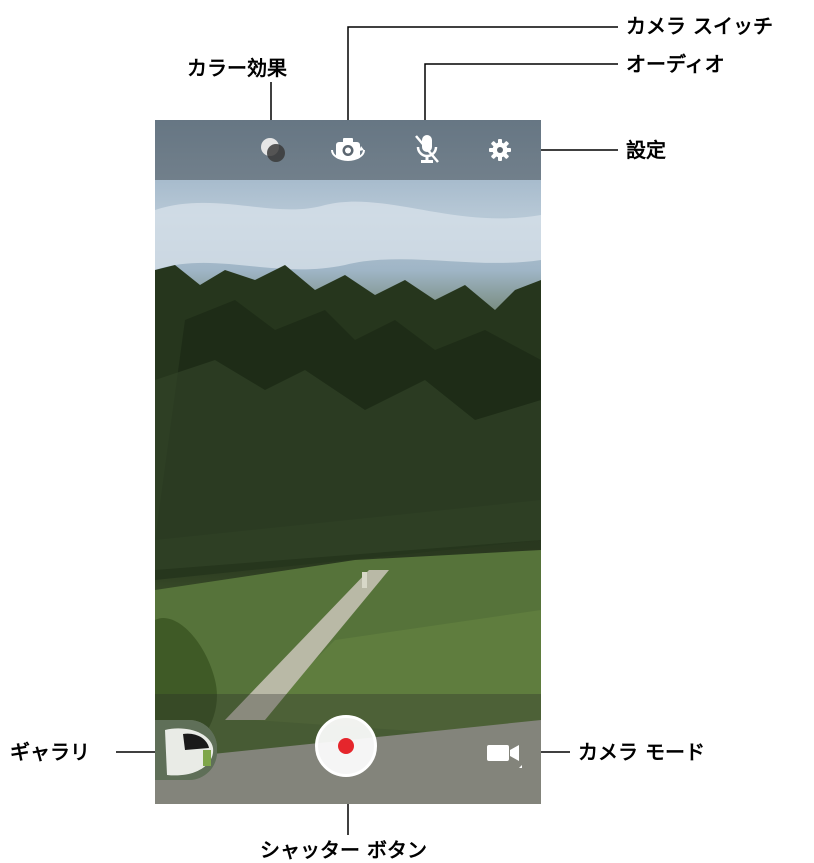  What do you see at coordinates (343, 850) in the screenshot?
I see `callout-shutter-button: シャッター ボタン` at bounding box center [343, 850].